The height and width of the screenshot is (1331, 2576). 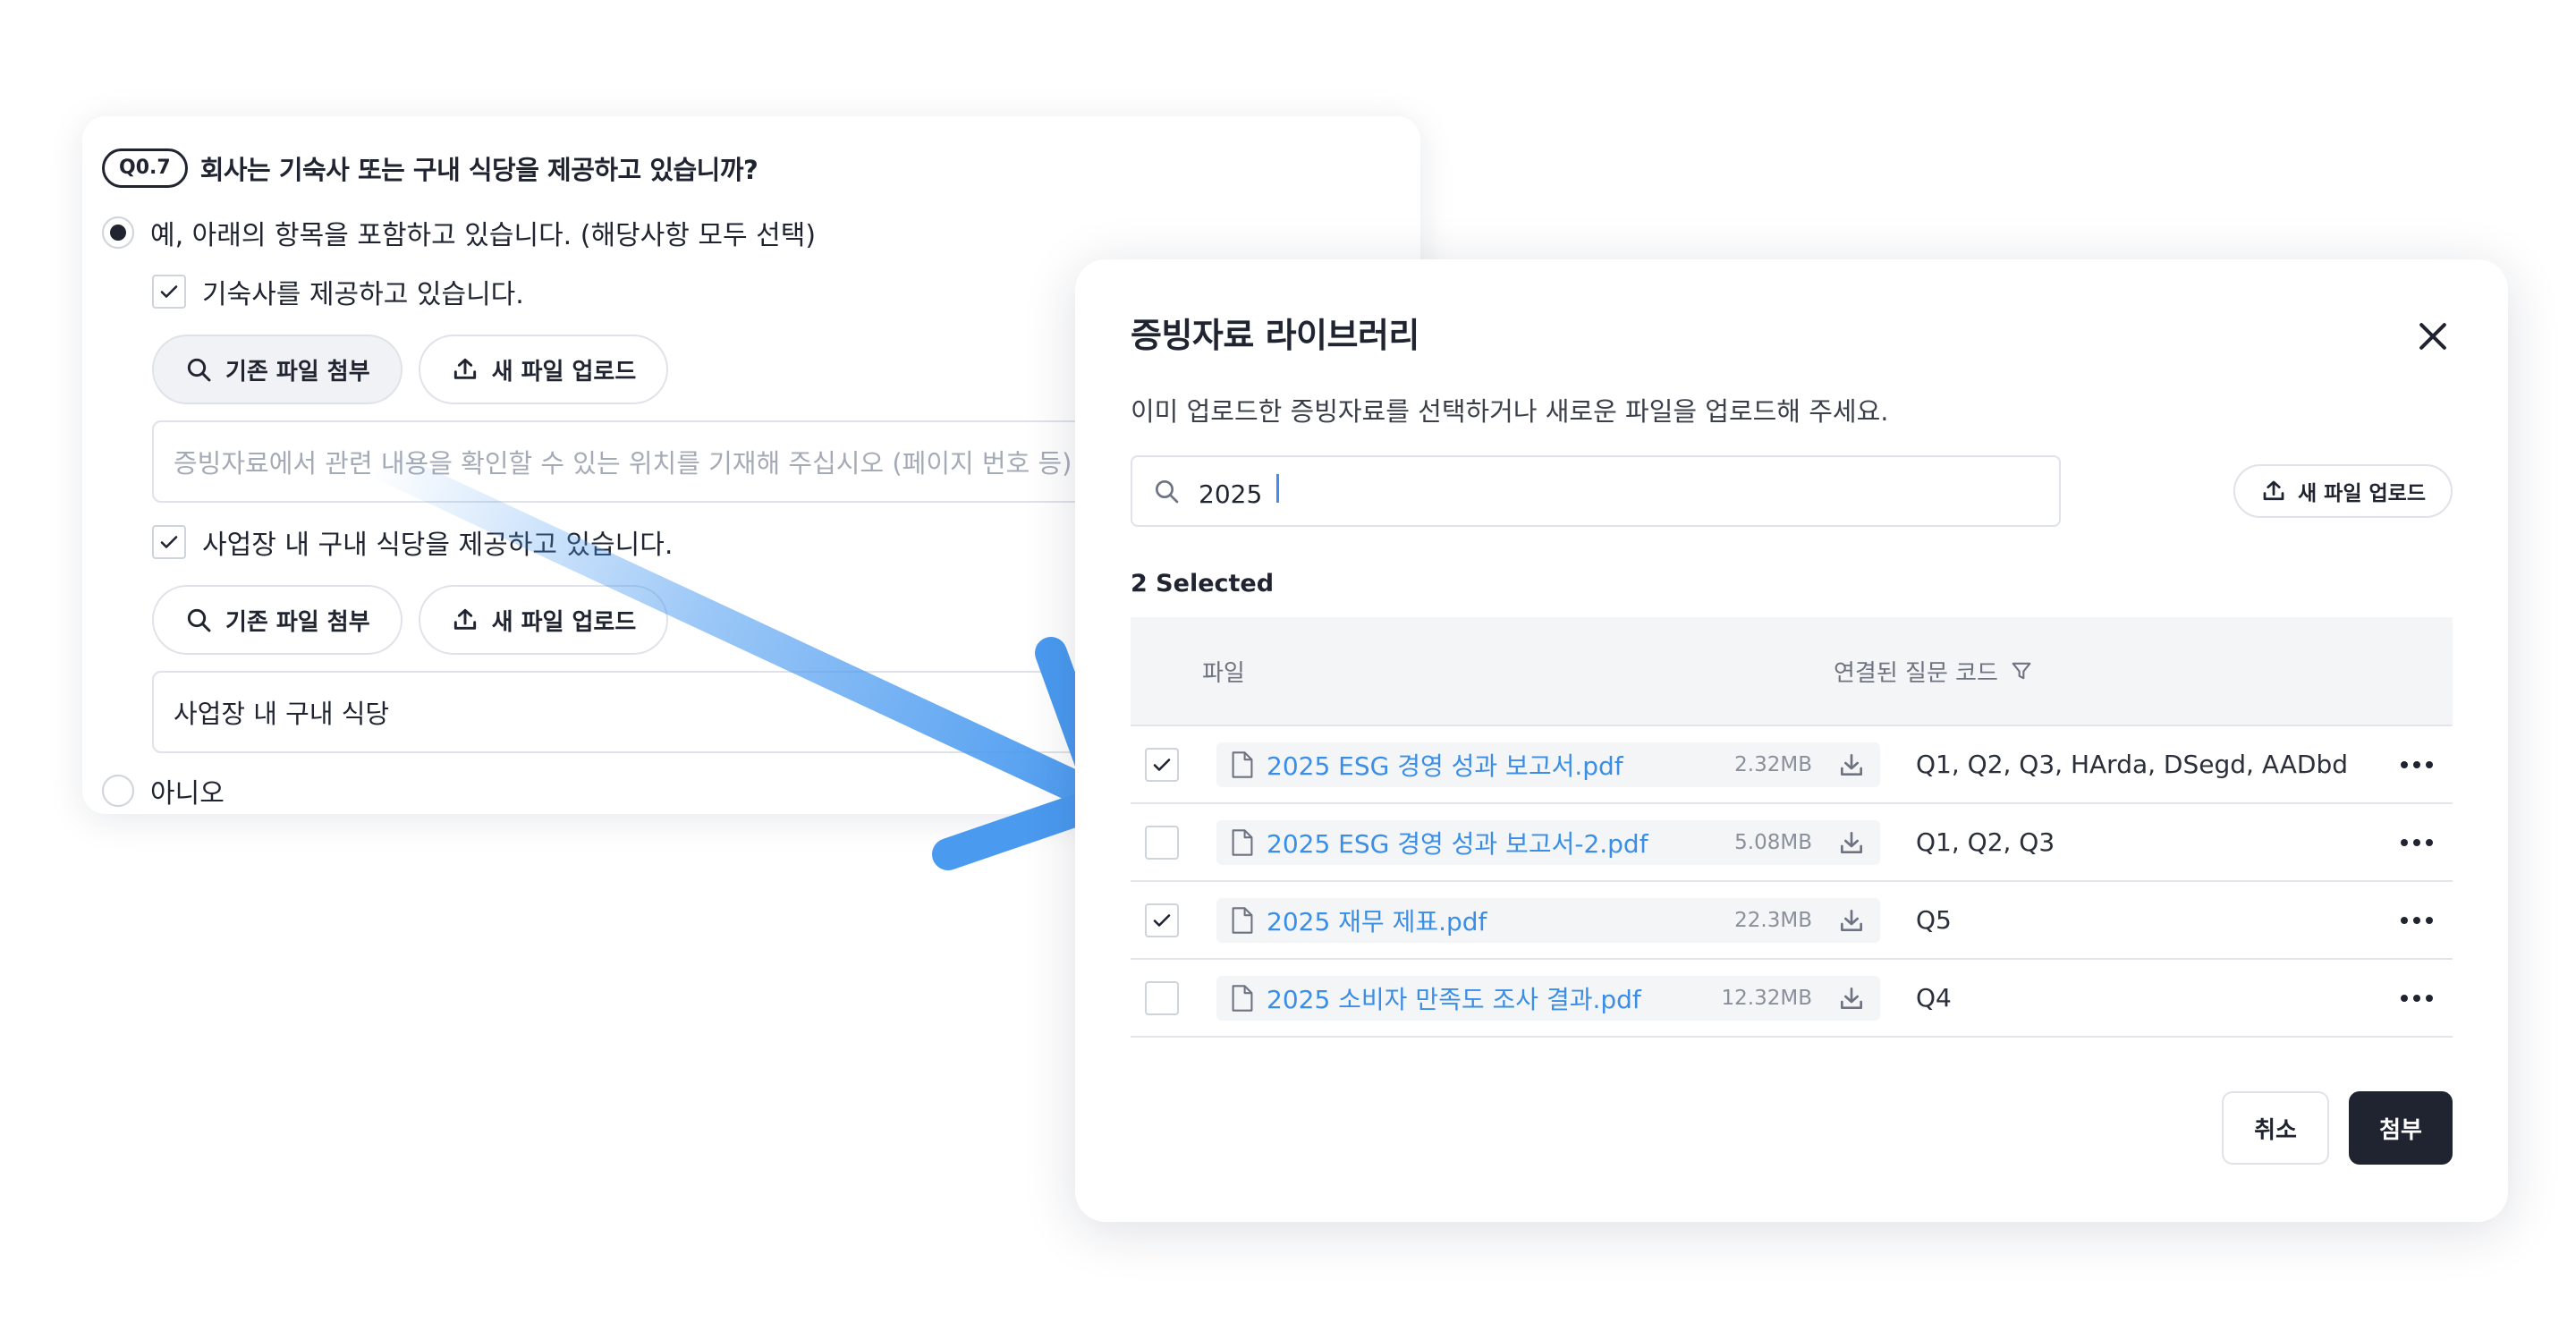 I want to click on item-dormitory-checkbox, so click(x=169, y=292).